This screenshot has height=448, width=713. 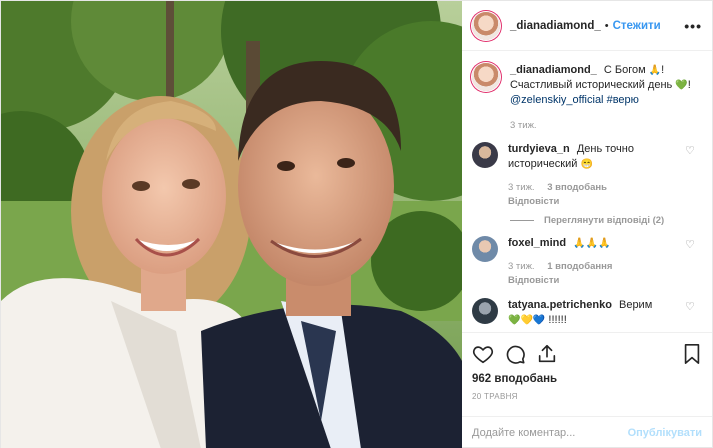 I want to click on hearts-emoji: 💚💛💙, so click(x=527, y=320).